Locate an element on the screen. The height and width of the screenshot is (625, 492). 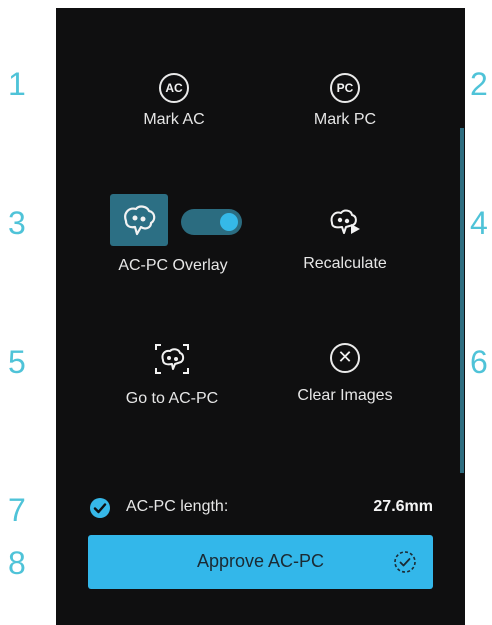
annotation-4: 4 is located at coordinates (479, 223).